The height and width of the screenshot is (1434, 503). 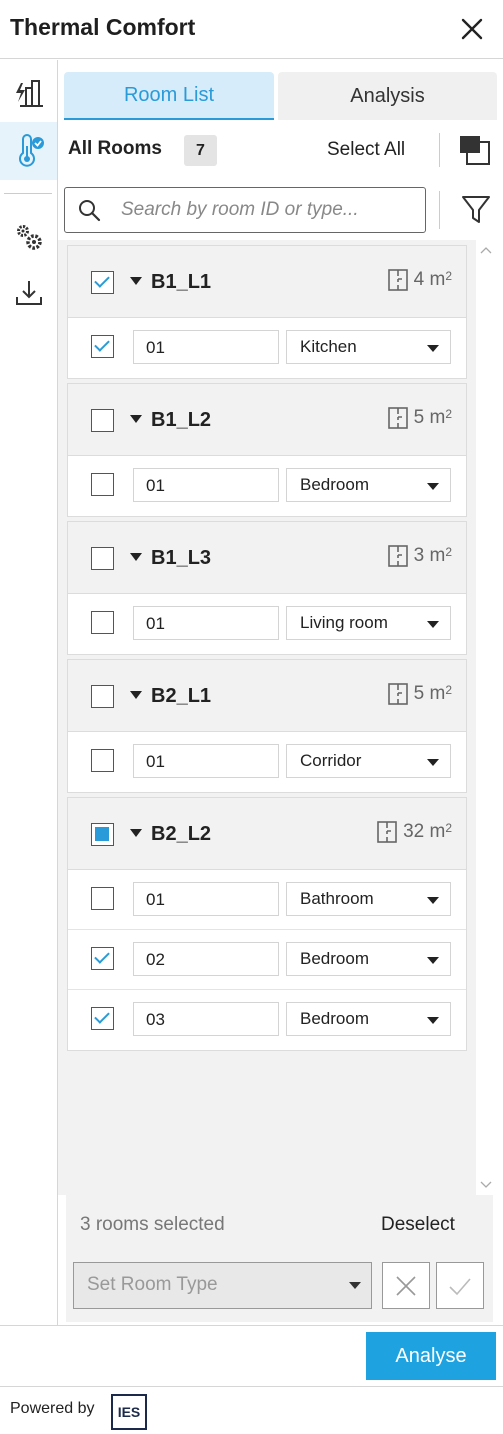 I want to click on room-row: 01 Living room, so click(x=267, y=624).